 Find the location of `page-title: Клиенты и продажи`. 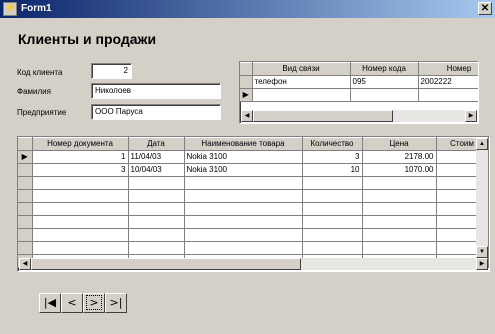

page-title: Клиенты и продажи is located at coordinates (87, 39).